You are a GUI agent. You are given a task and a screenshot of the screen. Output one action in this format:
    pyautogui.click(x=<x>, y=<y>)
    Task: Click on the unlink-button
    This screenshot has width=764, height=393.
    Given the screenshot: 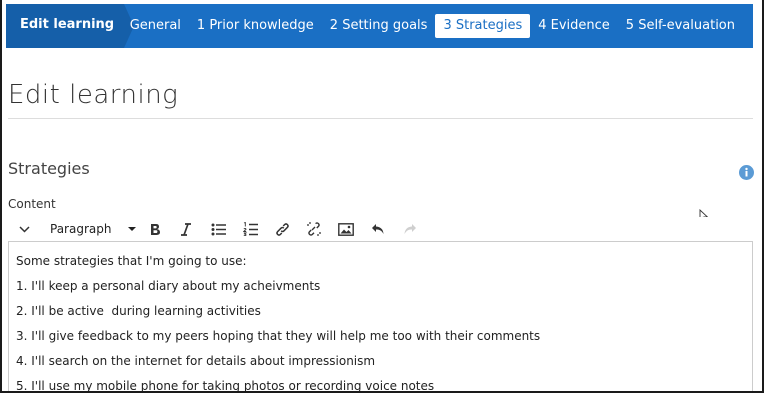 What is the action you would take?
    pyautogui.click(x=314, y=229)
    